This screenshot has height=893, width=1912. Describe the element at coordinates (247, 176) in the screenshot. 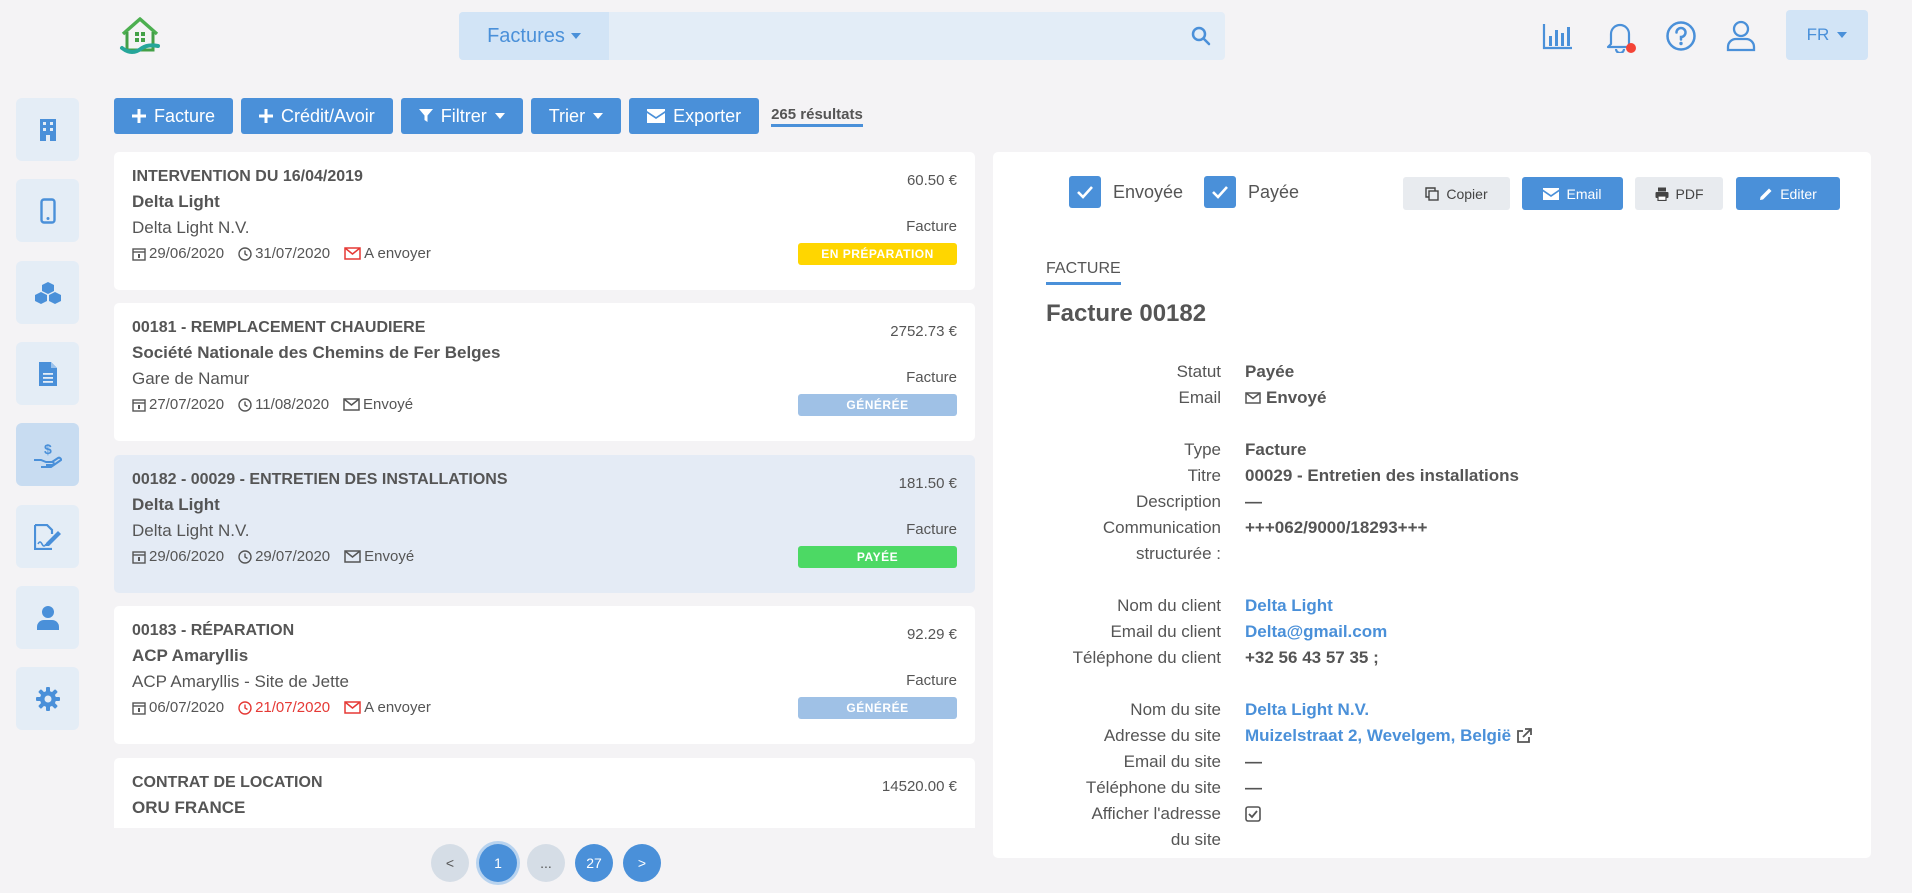

I see `invoice-title: INTERVENTION DU 16/04/2019` at that location.